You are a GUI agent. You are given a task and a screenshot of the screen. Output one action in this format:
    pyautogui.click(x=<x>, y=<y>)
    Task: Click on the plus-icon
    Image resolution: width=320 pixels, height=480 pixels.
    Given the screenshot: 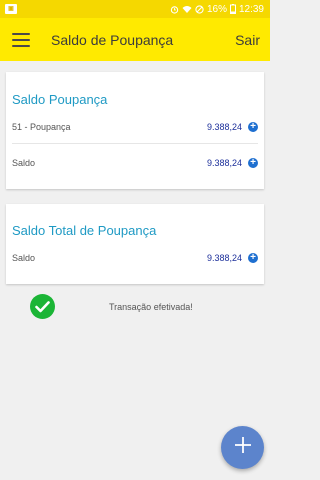 What is the action you would take?
    pyautogui.click(x=243, y=447)
    